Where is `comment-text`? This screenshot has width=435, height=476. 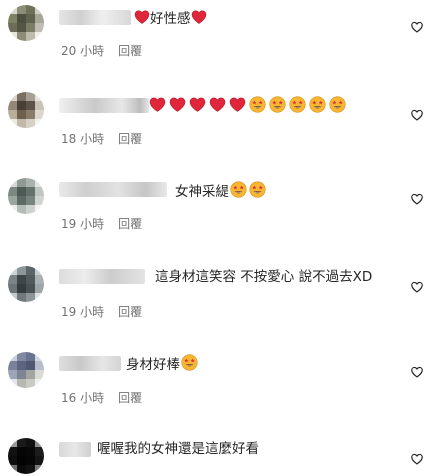 comment-text is located at coordinates (247, 106).